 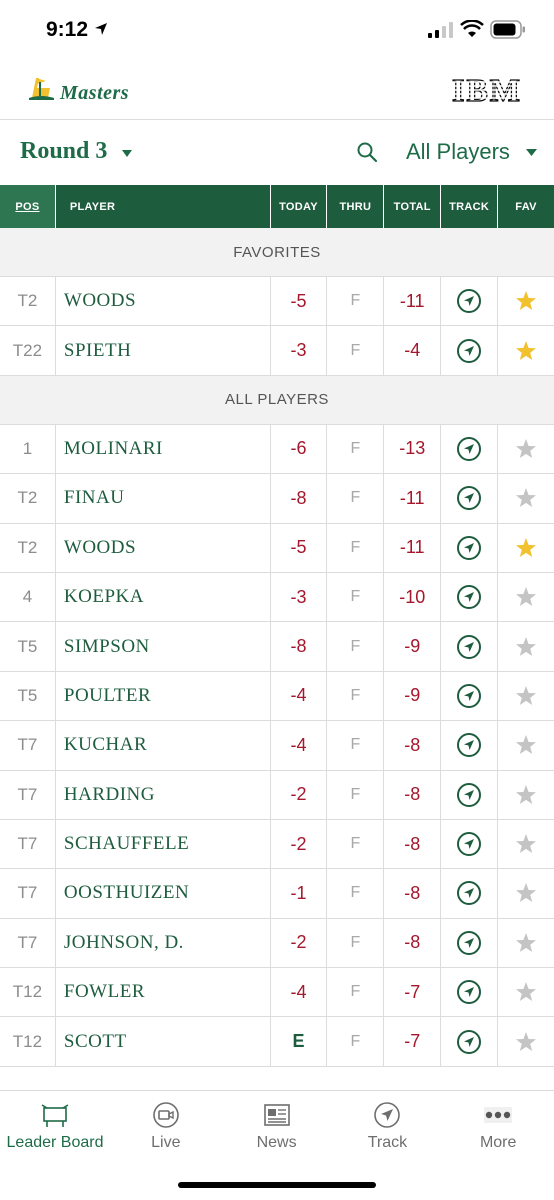 I want to click on table-row: 4 KOEPKA -3 F -10, so click(x=277, y=597).